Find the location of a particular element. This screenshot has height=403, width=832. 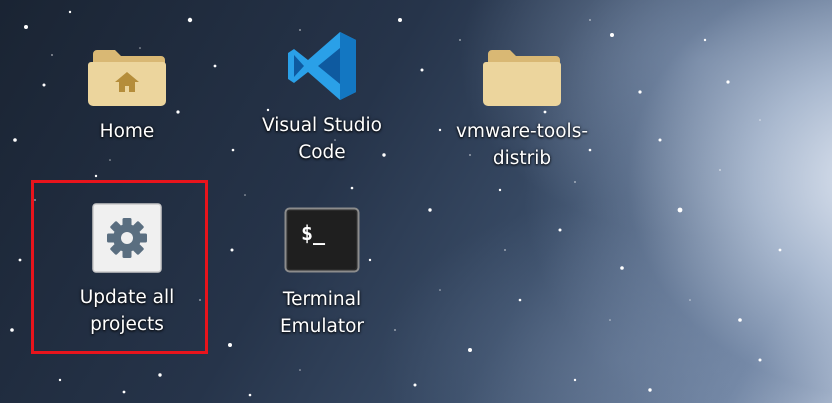

desktop-icon-vscode: Visual Studio Code is located at coordinates (322, 96).